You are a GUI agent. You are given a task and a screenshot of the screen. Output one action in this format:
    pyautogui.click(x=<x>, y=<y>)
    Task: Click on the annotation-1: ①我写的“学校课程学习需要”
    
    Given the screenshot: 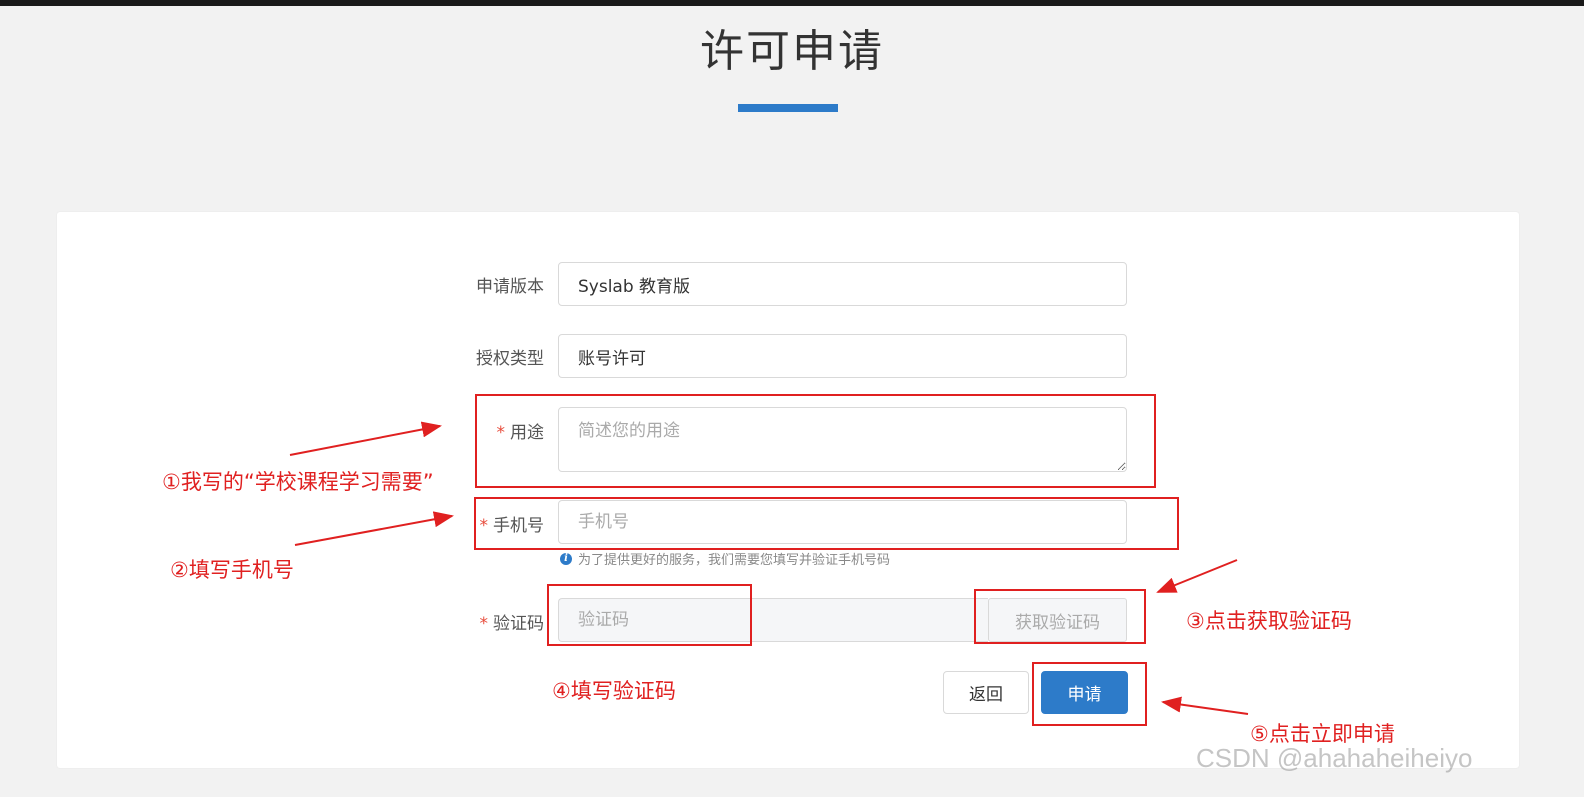 What is the action you would take?
    pyautogui.click(x=298, y=482)
    